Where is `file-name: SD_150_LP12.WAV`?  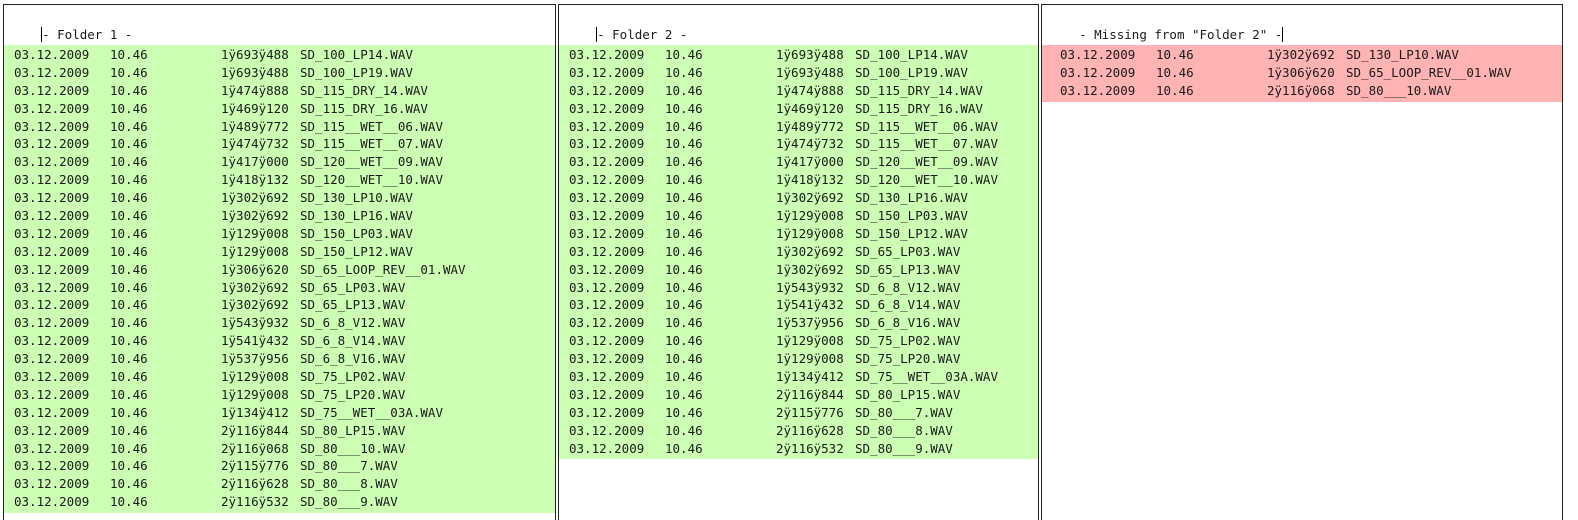
file-name: SD_150_LP12.WAV is located at coordinates (356, 251).